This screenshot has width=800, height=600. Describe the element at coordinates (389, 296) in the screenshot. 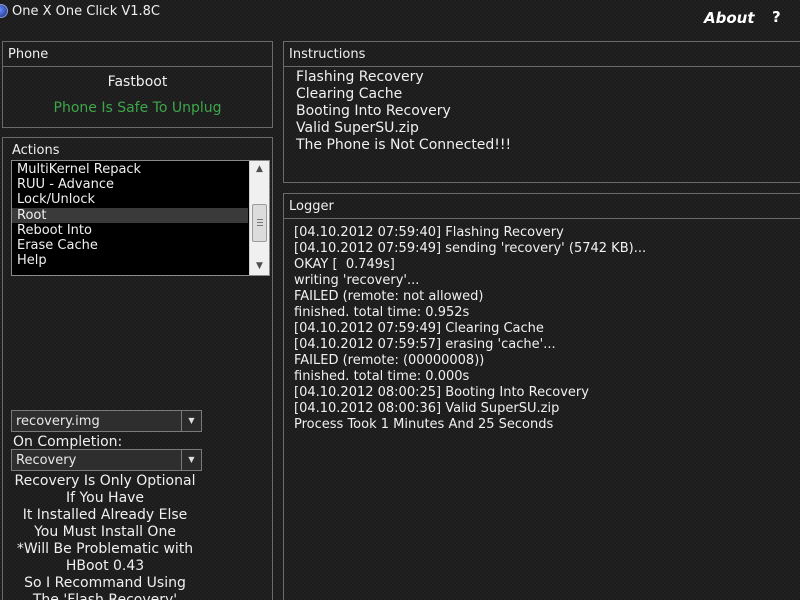

I see `log-line: FAILED (remote: not allowed)` at that location.